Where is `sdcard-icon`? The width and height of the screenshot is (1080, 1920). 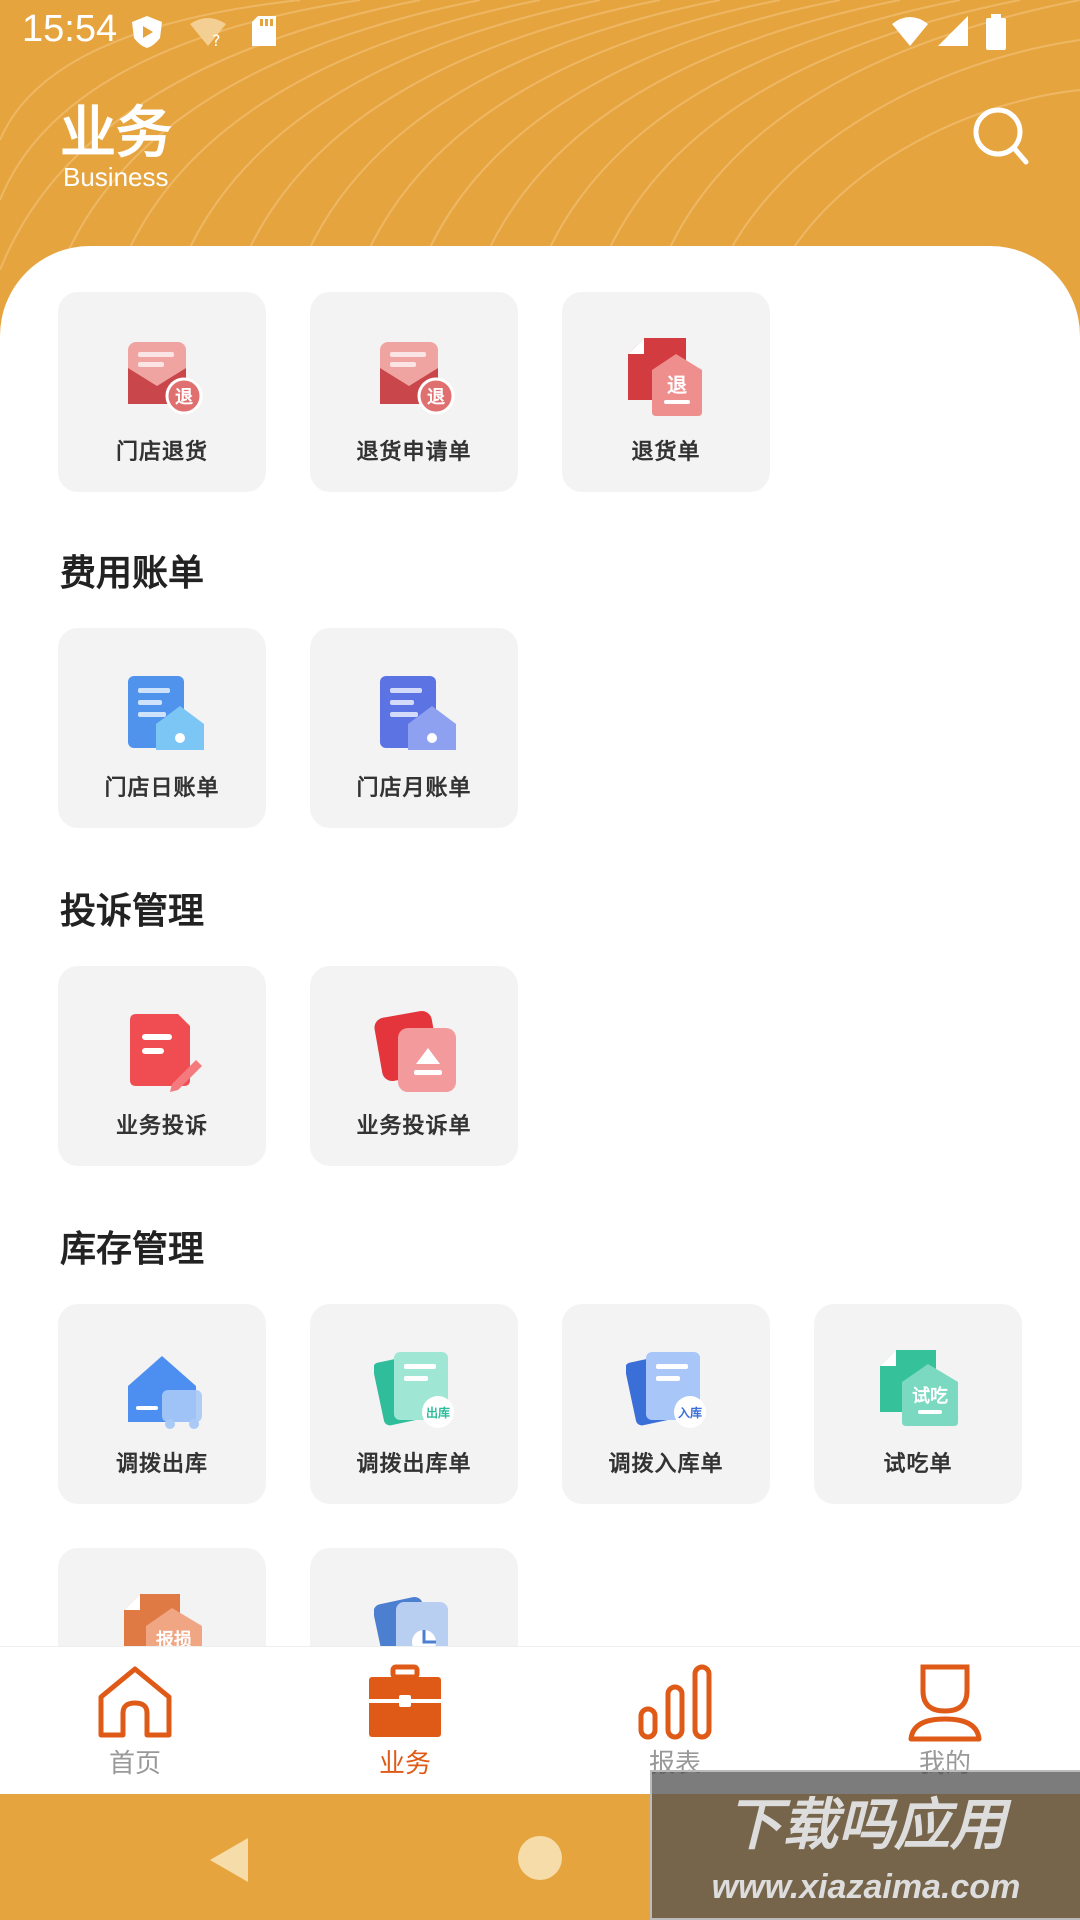
sdcard-icon is located at coordinates (264, 31).